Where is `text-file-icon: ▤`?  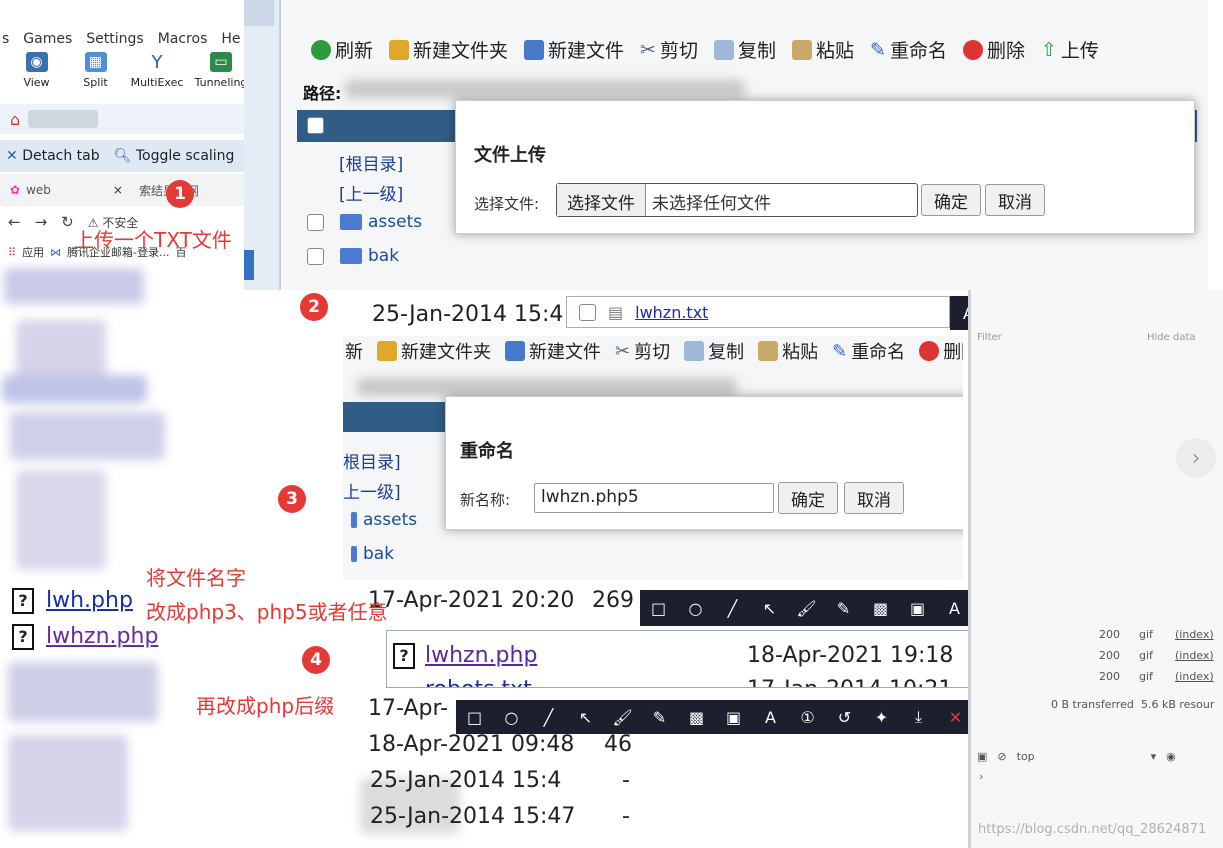 text-file-icon: ▤ is located at coordinates (616, 312).